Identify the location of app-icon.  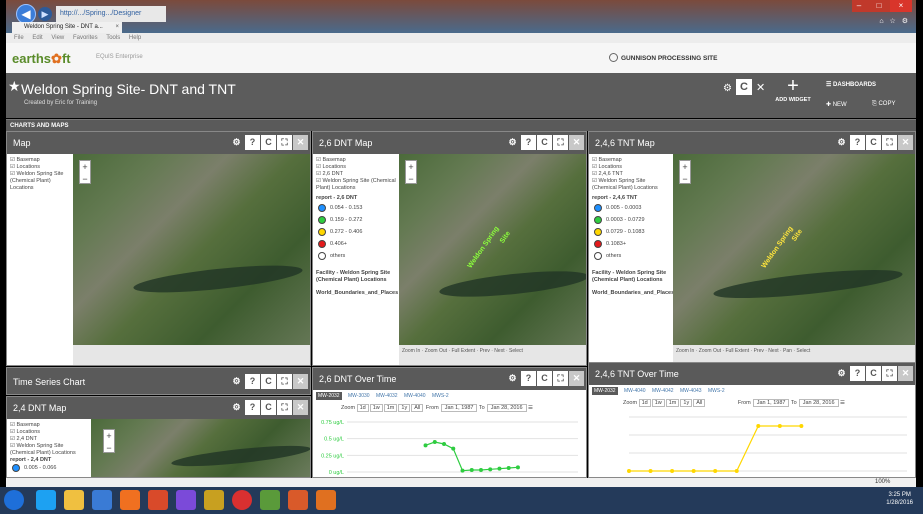
(130, 500).